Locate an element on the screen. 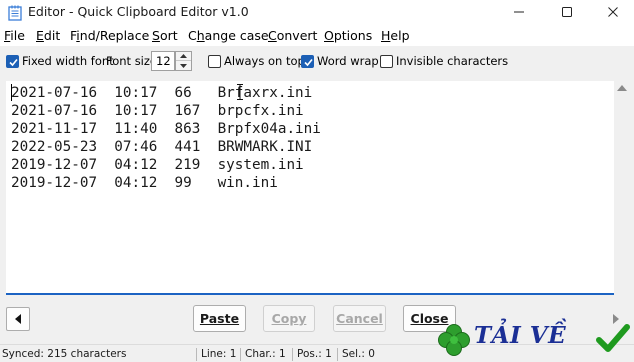 This screenshot has width=634, height=362. font-size-input: 12 is located at coordinates (163, 61).